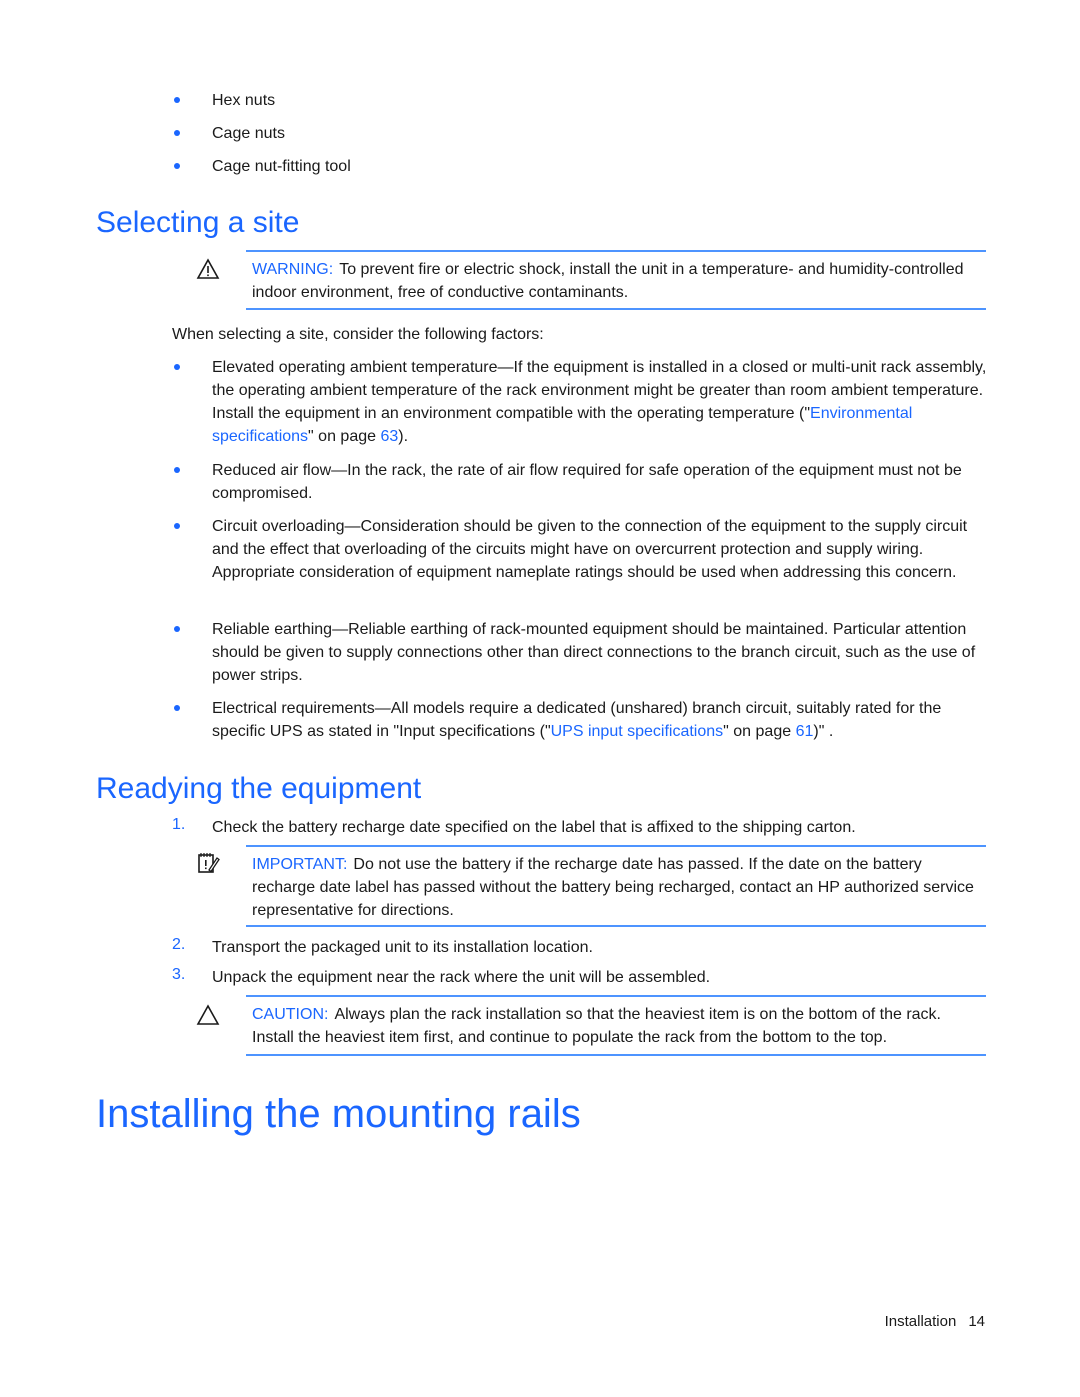 This screenshot has height=1397, width=1080. What do you see at coordinates (637, 731) in the screenshot?
I see `ups-input-specs-link: UPS input specifications` at bounding box center [637, 731].